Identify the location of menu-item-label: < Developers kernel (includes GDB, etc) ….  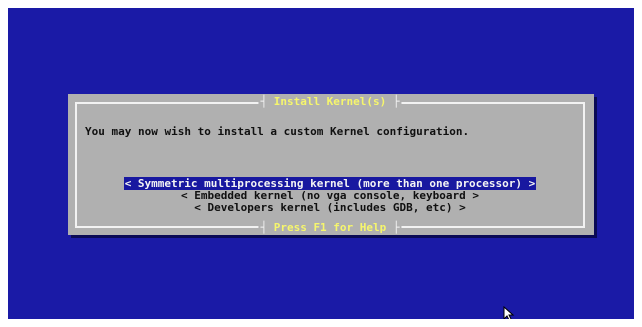
(330, 207).